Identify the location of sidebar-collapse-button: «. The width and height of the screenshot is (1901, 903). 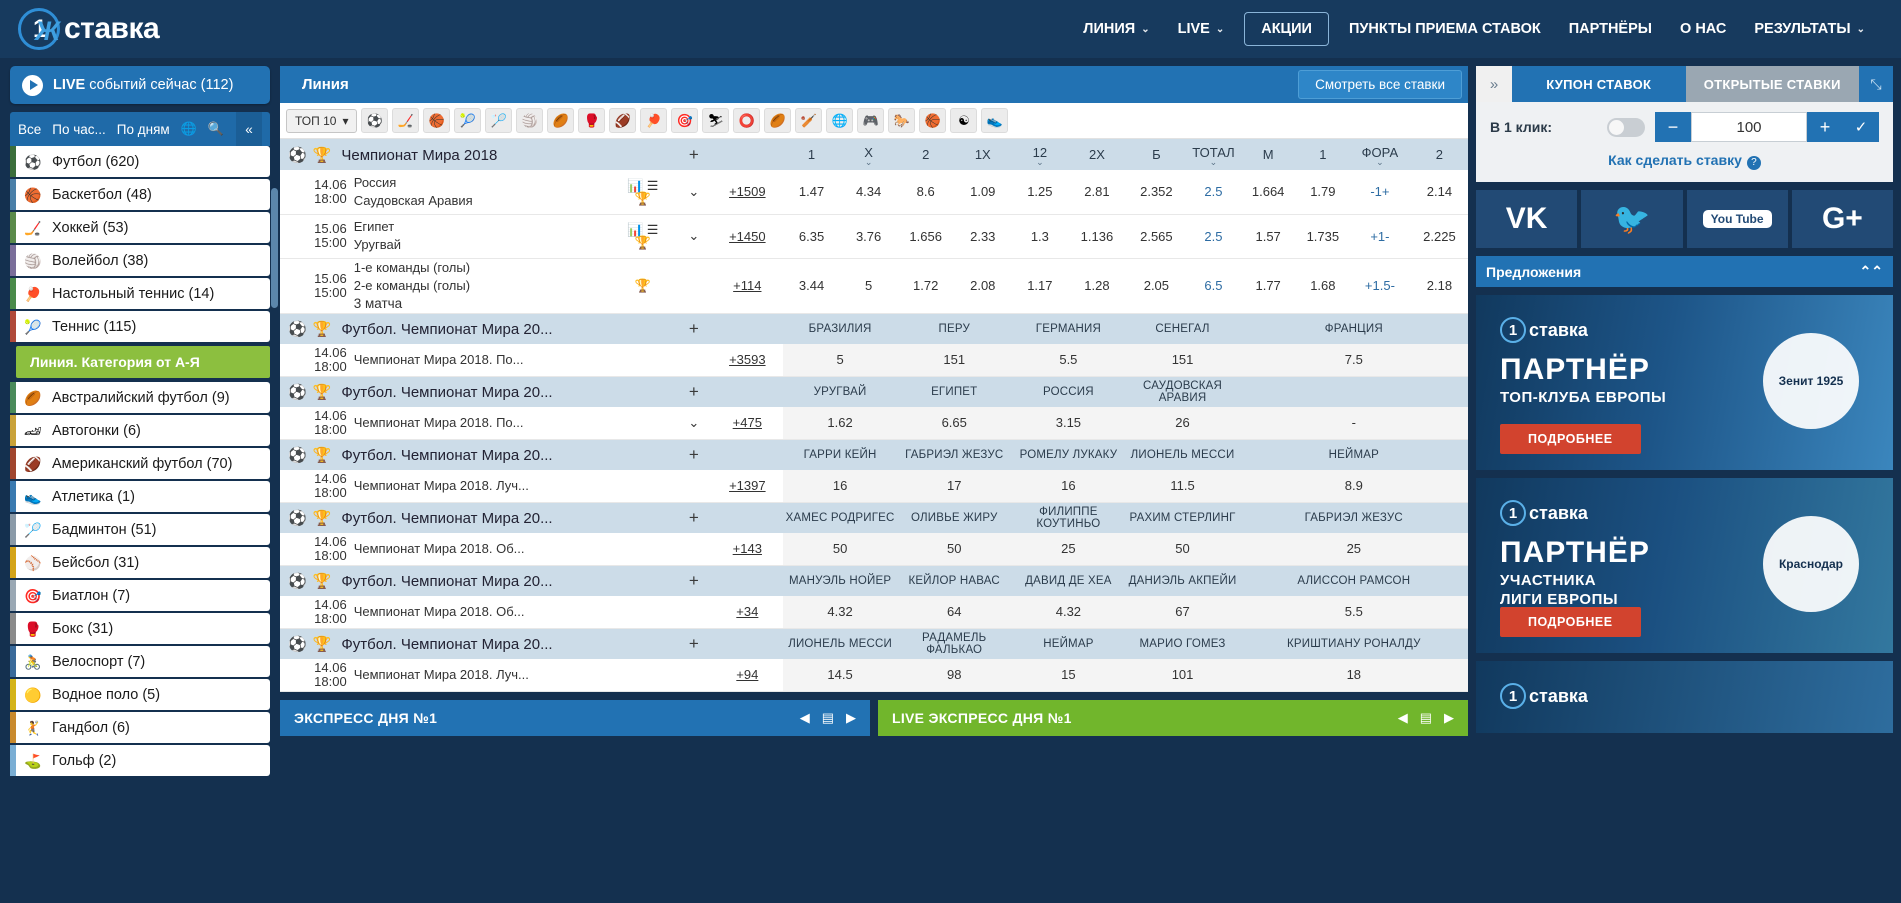
(249, 129).